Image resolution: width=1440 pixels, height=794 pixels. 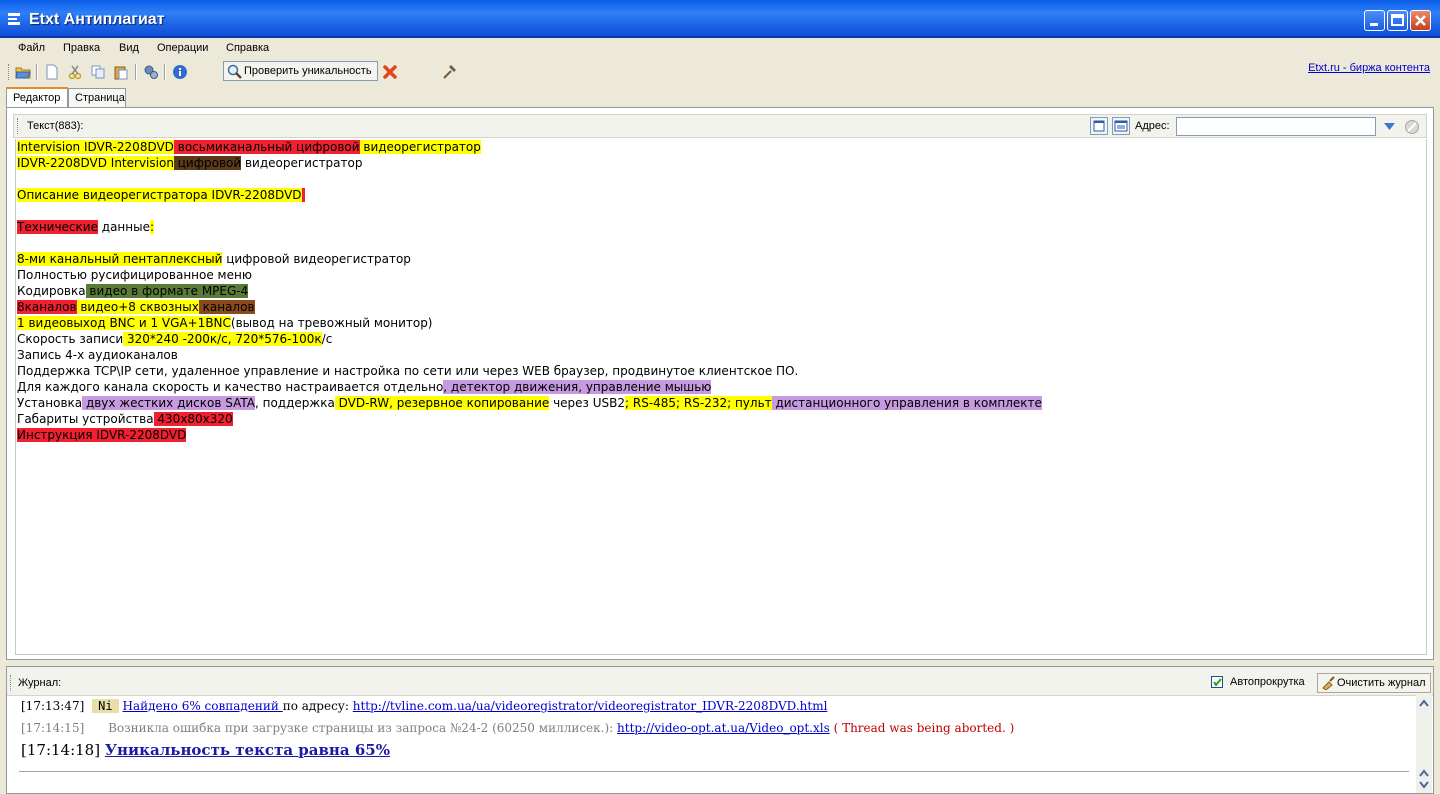 What do you see at coordinates (53, 728) in the screenshot?
I see `log-time: [17:14:15]` at bounding box center [53, 728].